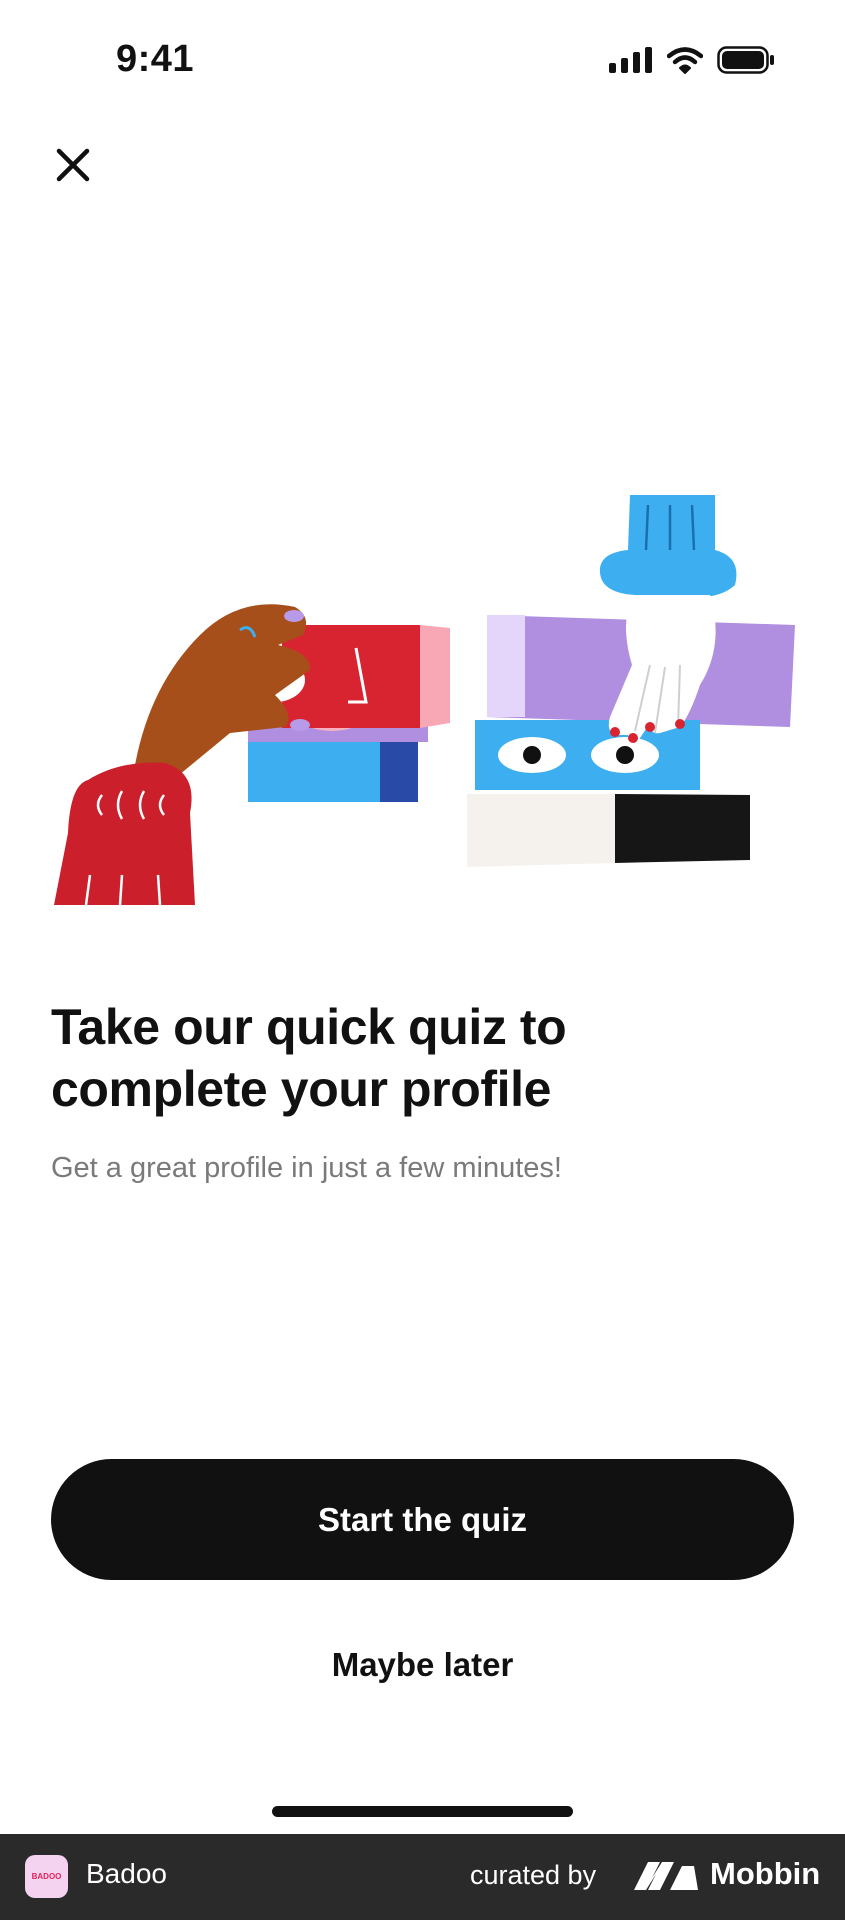 This screenshot has width=845, height=1920. Describe the element at coordinates (422, 1665) in the screenshot. I see `maybe-later-button: Maybe later` at that location.